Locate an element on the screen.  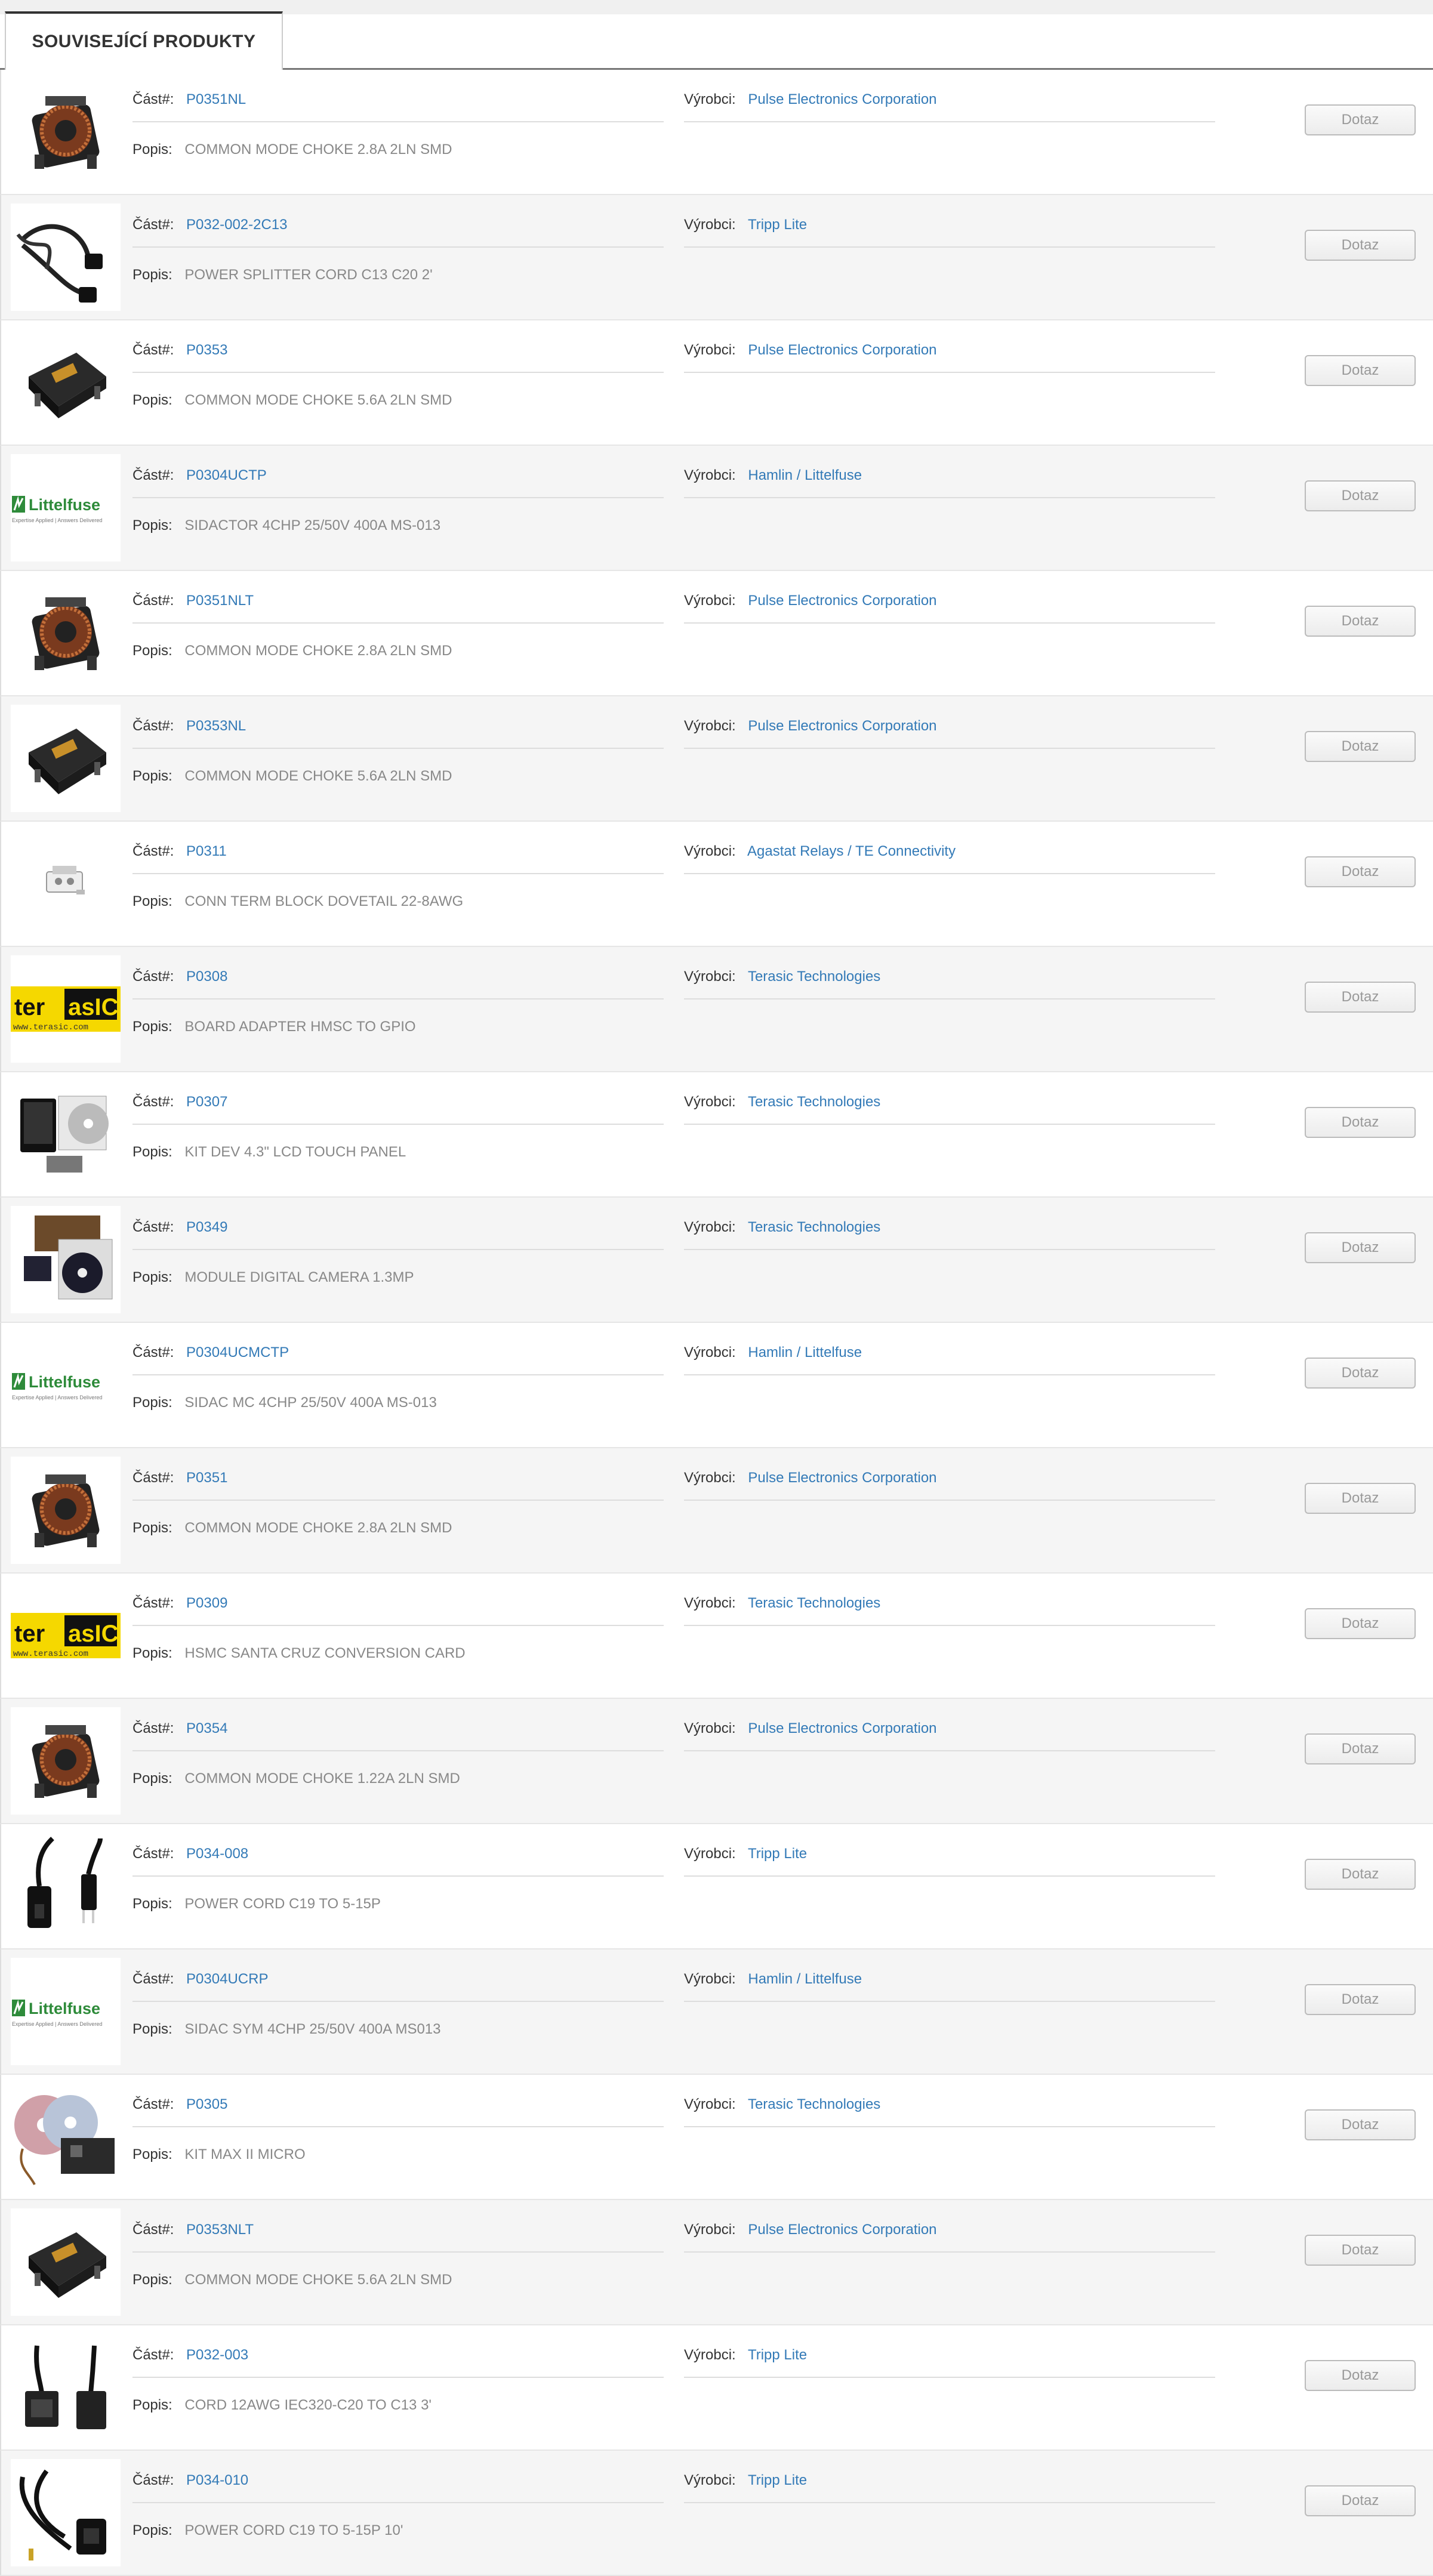
part-link: P032-003 is located at coordinates (217, 2355).